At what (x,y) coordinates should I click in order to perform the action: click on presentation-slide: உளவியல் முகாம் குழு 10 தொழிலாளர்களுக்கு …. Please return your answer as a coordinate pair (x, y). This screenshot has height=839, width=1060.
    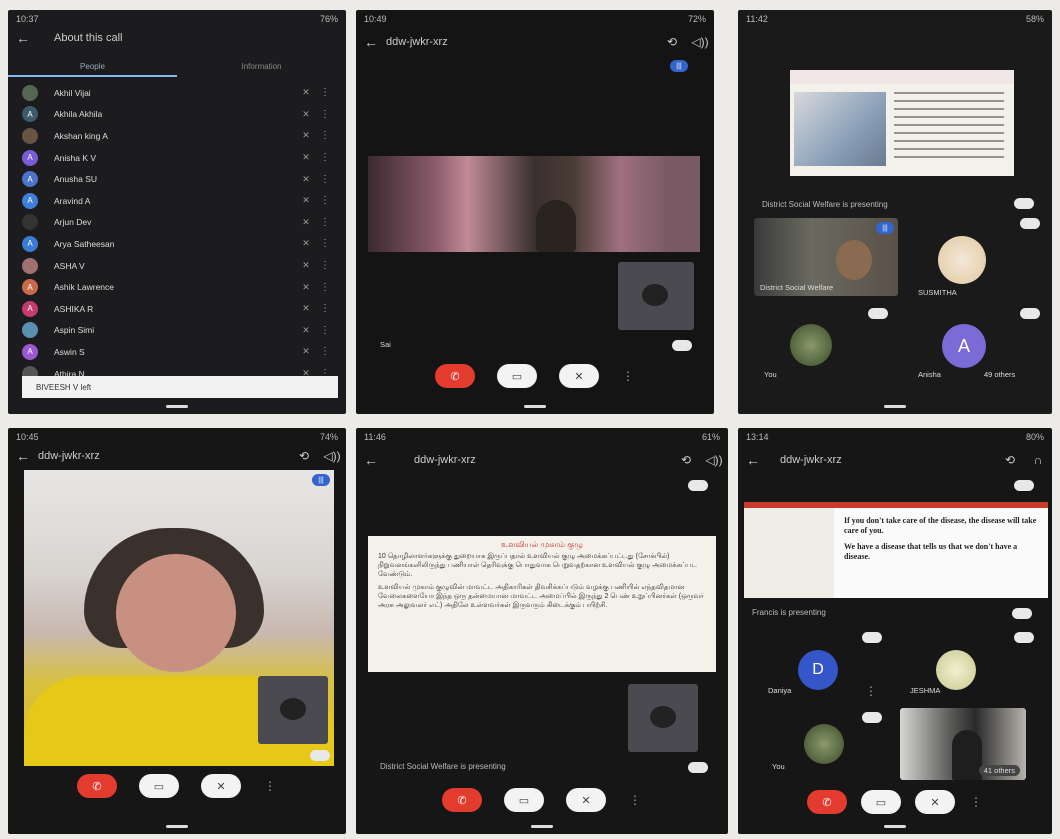
    Looking at the image, I should click on (542, 604).